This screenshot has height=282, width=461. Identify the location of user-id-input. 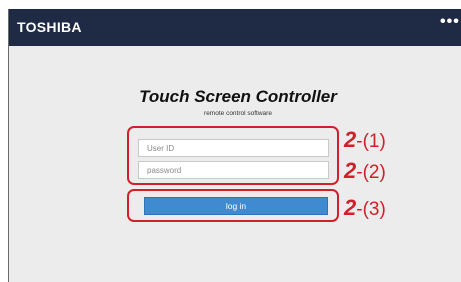
(233, 148).